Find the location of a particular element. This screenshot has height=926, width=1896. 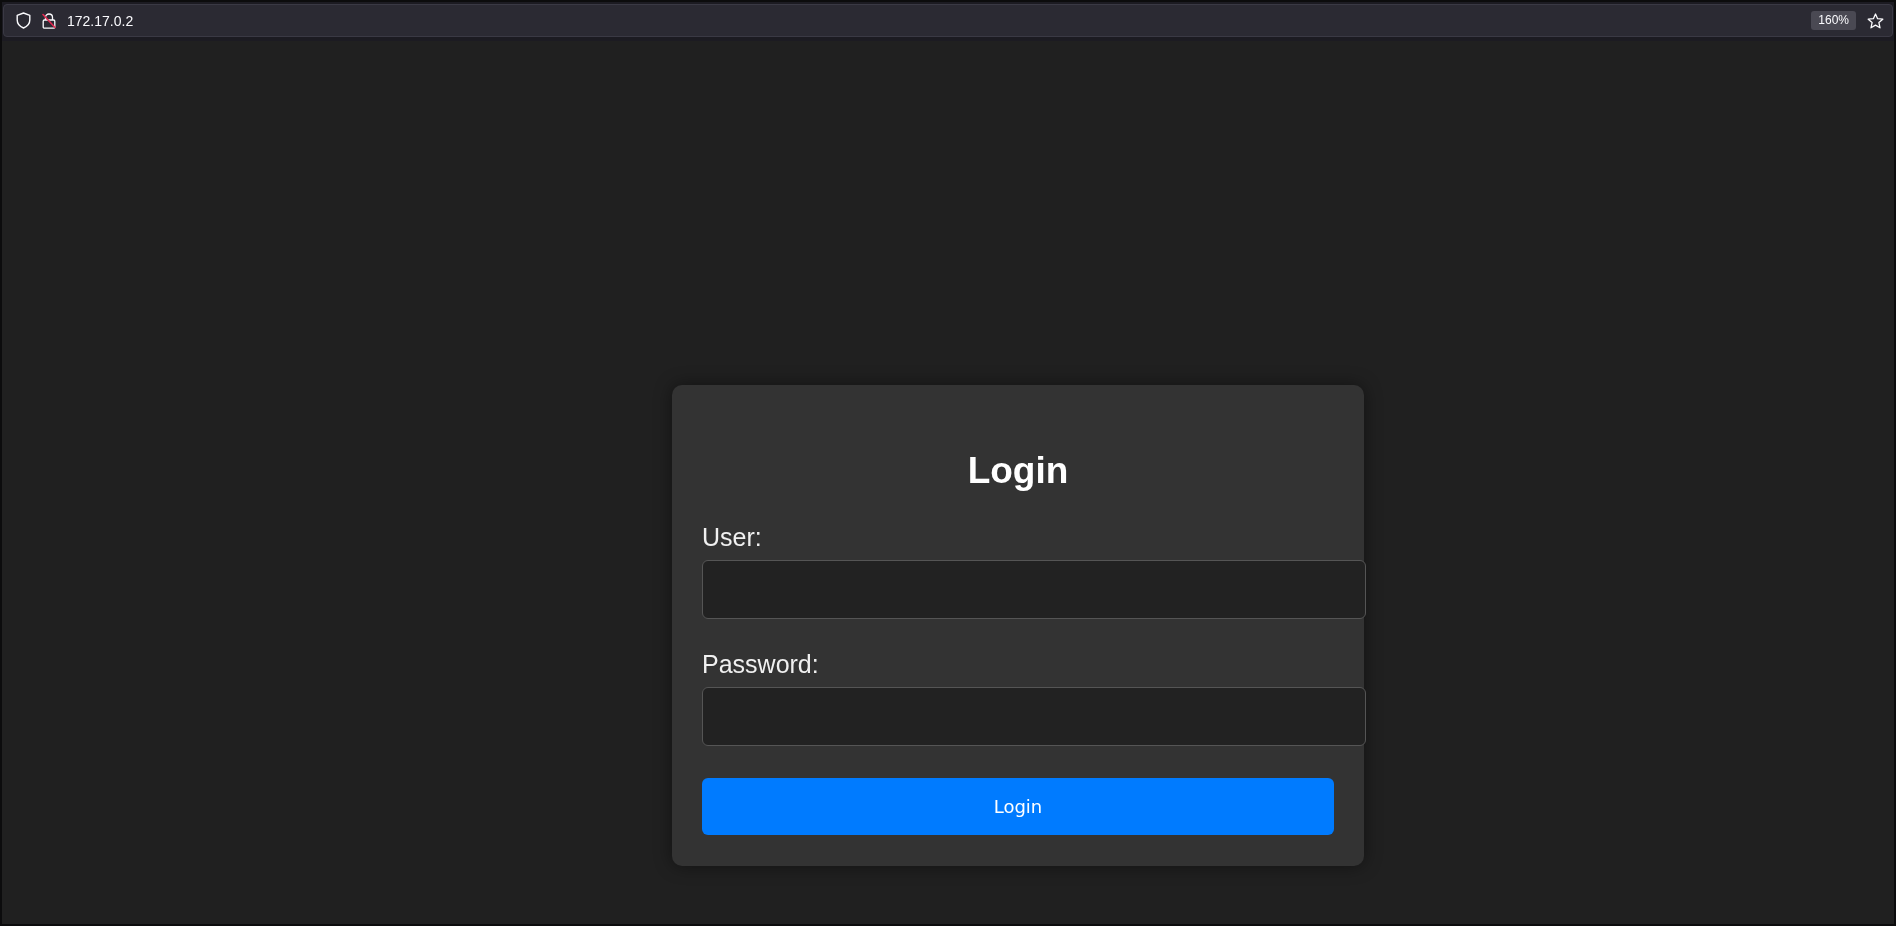

field-label: Password: is located at coordinates (760, 664).